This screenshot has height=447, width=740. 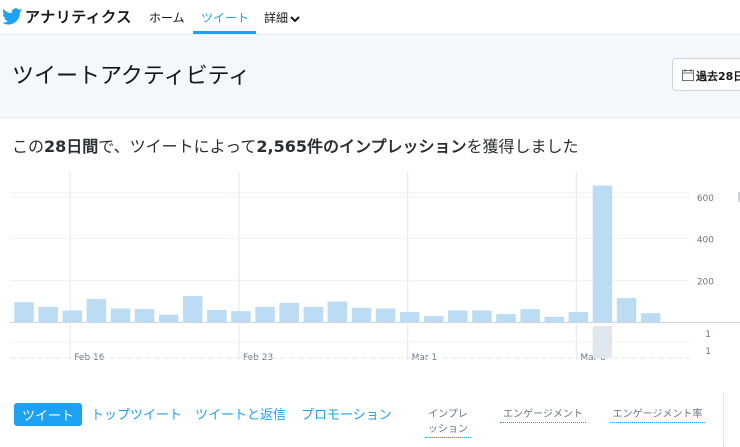 What do you see at coordinates (224, 32) in the screenshot?
I see `nav-active-indicator` at bounding box center [224, 32].